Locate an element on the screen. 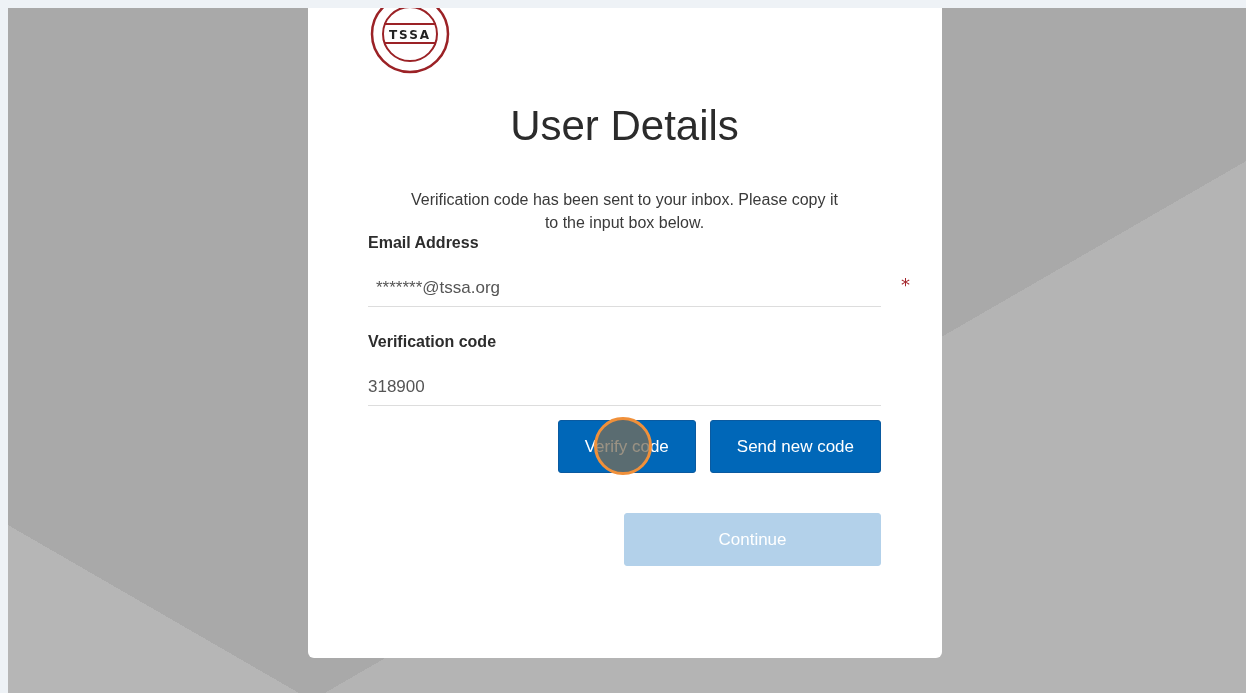 This screenshot has width=1246, height=693. instruction-text: Verification code has been sent to your inbox. Please copy it to the input box below. is located at coordinates (624, 211).